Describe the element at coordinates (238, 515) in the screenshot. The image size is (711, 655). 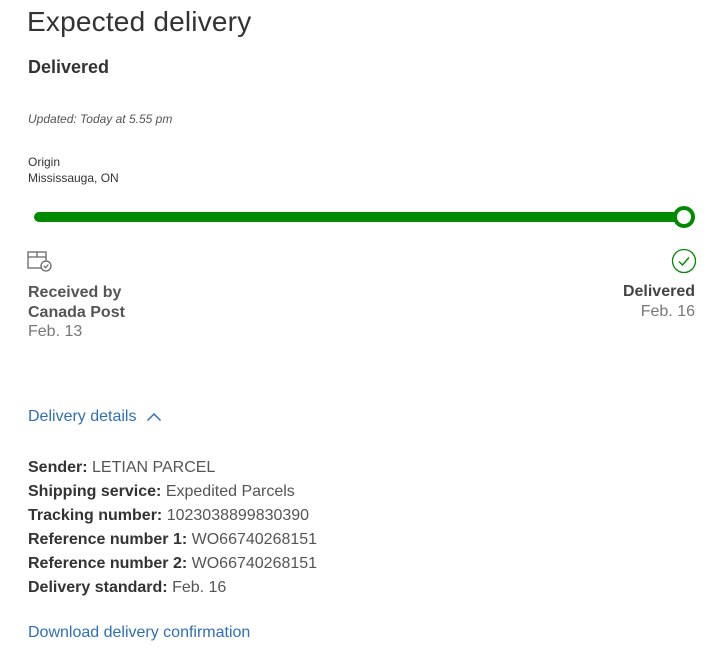
I see `details-value: 1023038899830390` at that location.